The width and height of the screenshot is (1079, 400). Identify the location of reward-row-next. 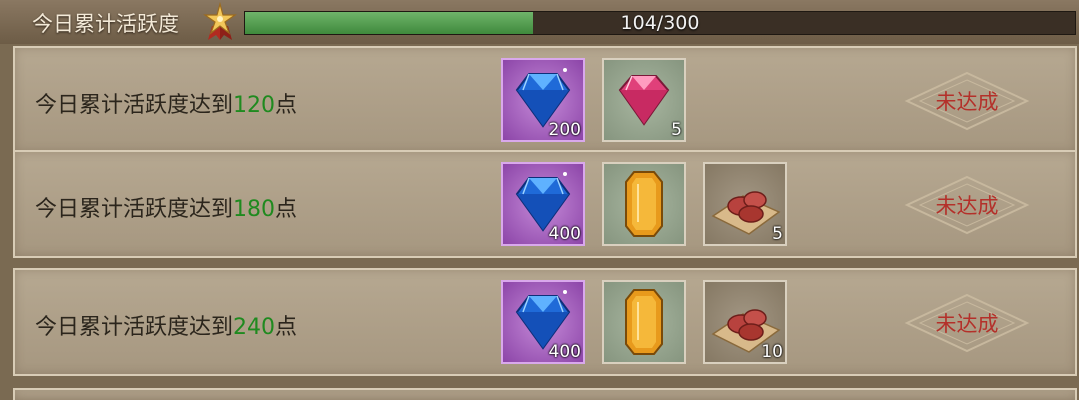
(545, 394).